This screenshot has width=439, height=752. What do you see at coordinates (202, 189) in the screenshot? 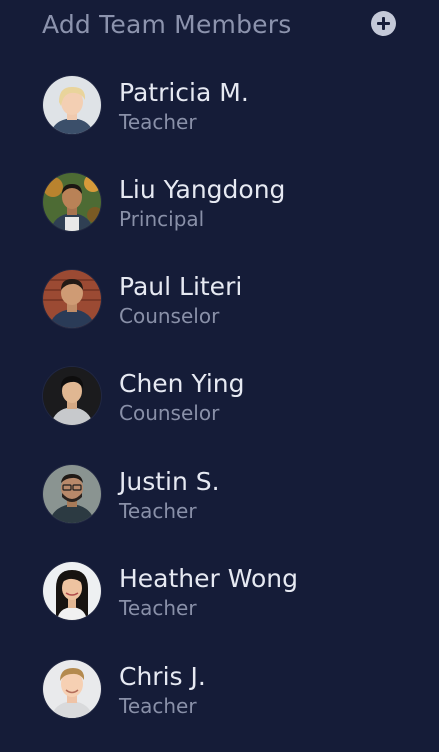
I see `member-name: Liu Yangdong` at bounding box center [202, 189].